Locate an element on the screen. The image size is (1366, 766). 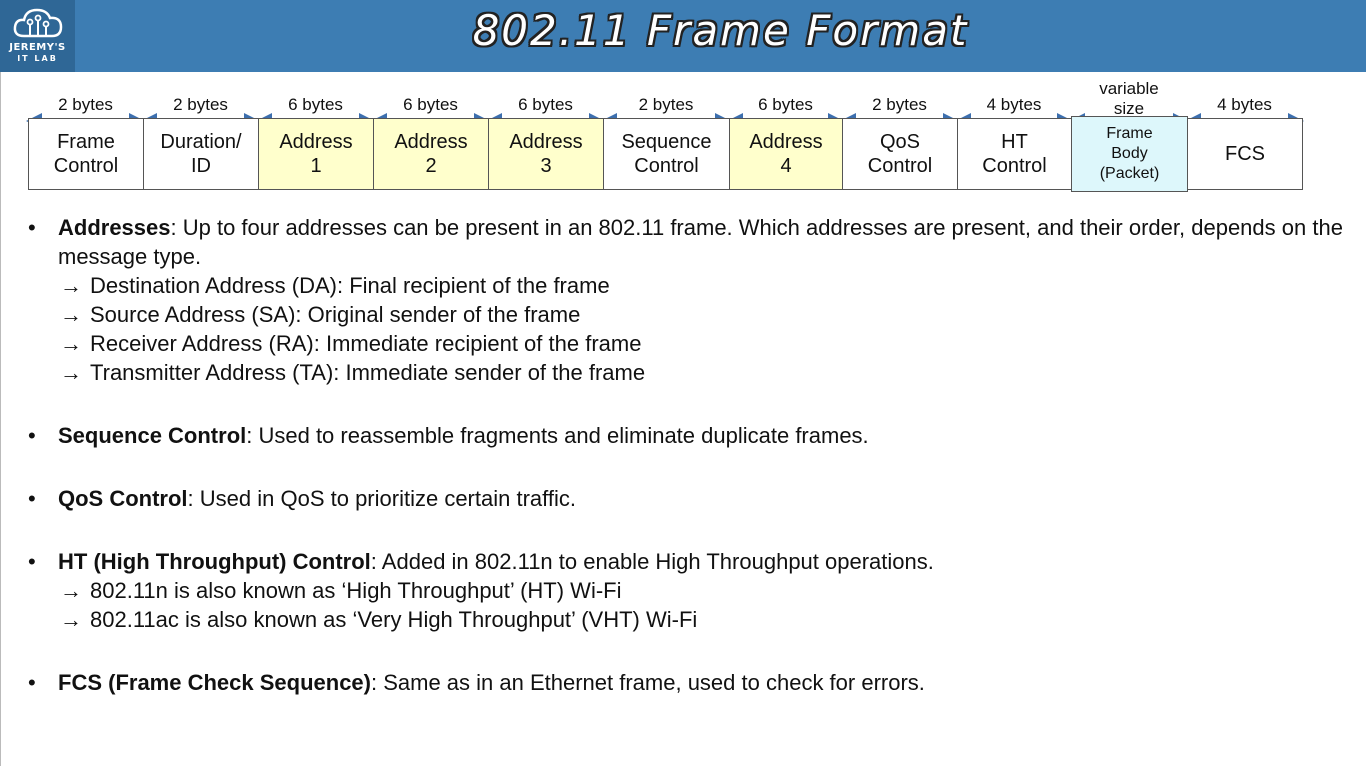
frame-field: Address 2 is located at coordinates (431, 154).